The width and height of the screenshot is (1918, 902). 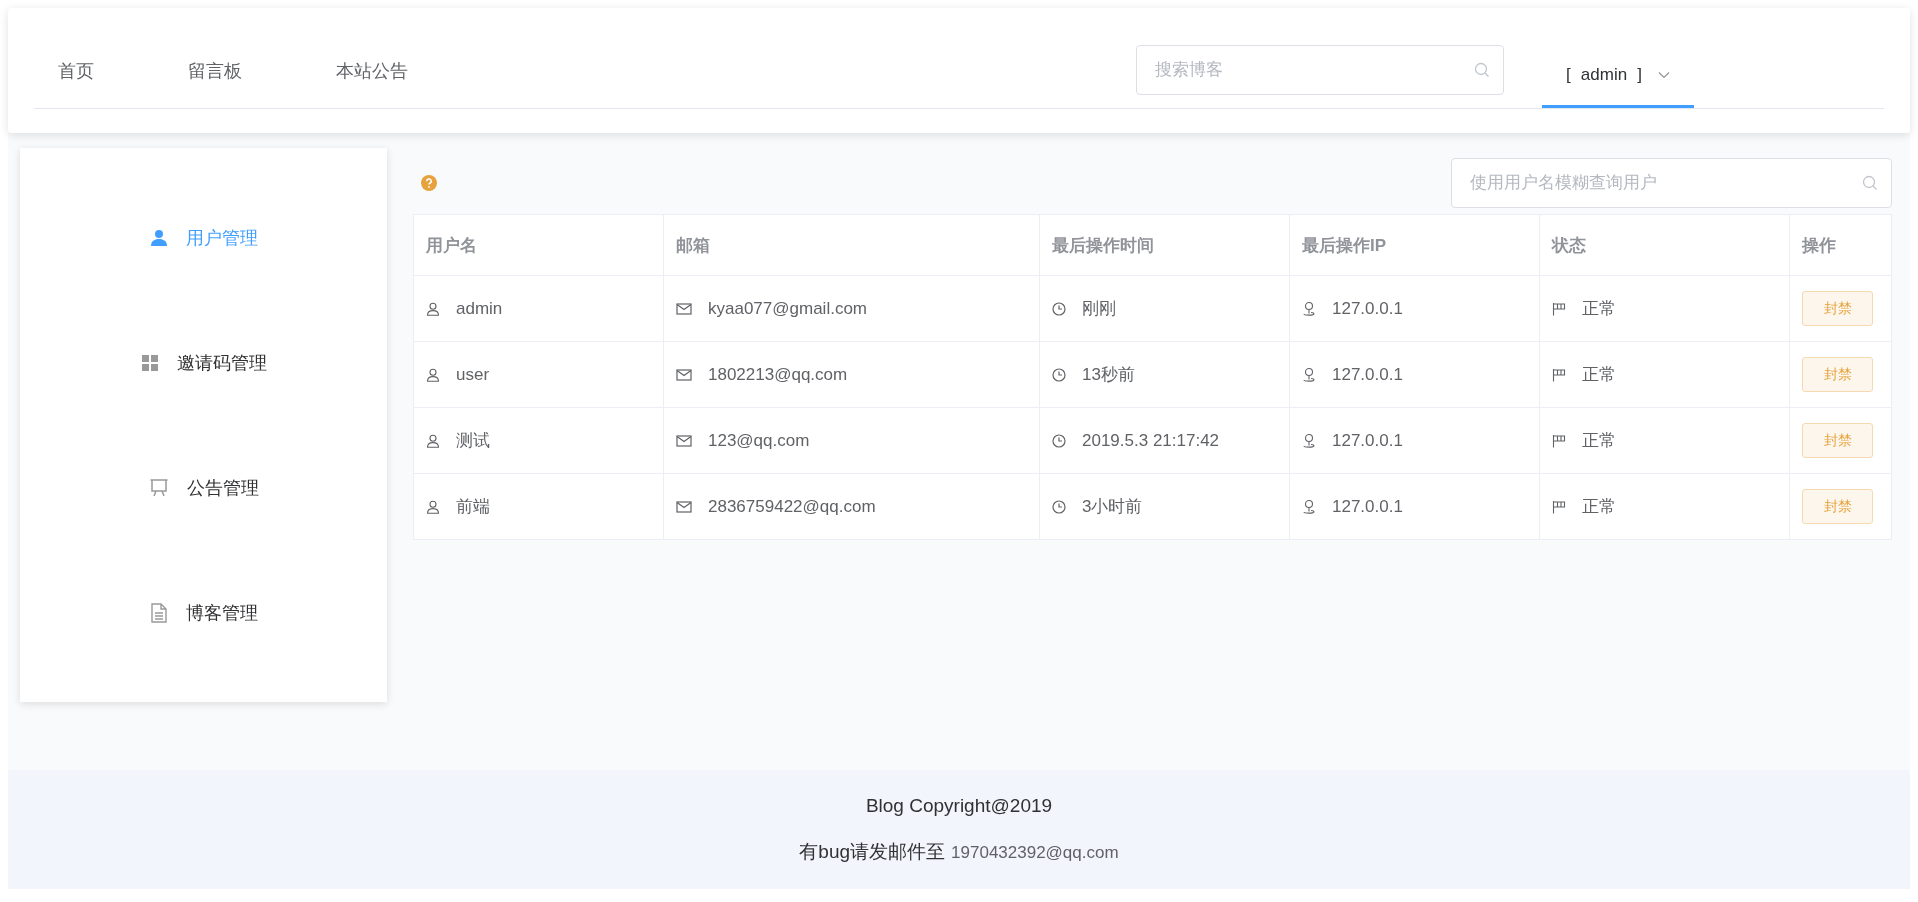 What do you see at coordinates (429, 183) in the screenshot?
I see `help-icon` at bounding box center [429, 183].